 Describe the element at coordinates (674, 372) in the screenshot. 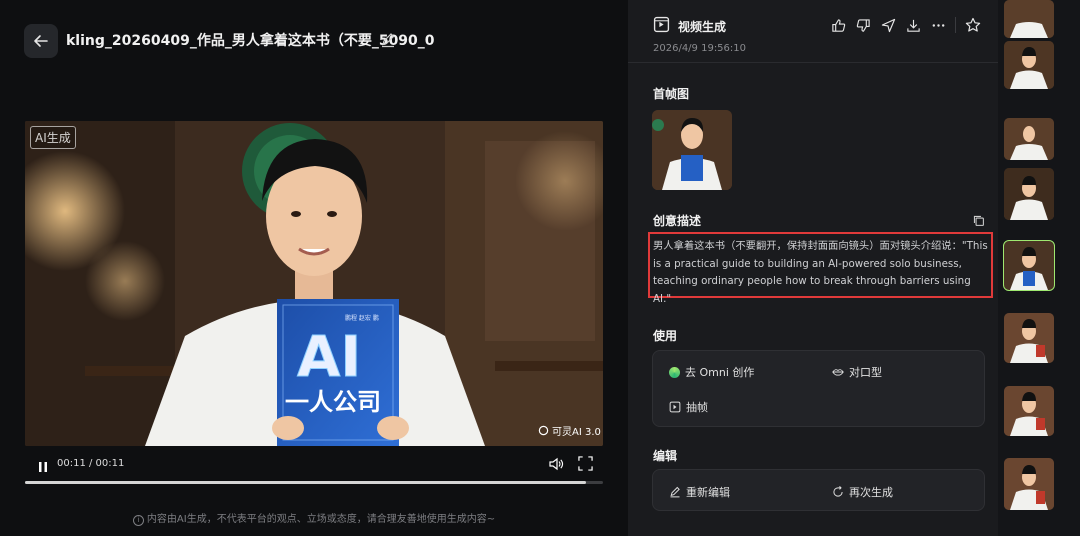

I see `omni-icon` at that location.